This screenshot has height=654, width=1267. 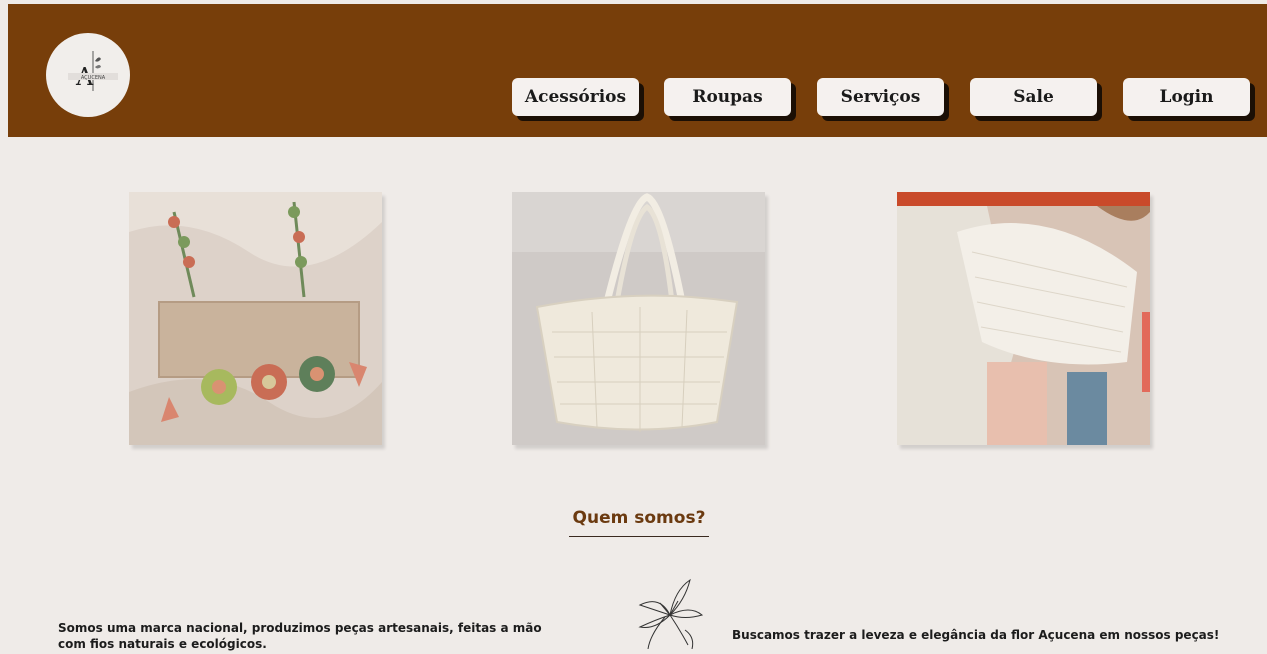 I want to click on about-title: Quem somos?, so click(x=639, y=518).